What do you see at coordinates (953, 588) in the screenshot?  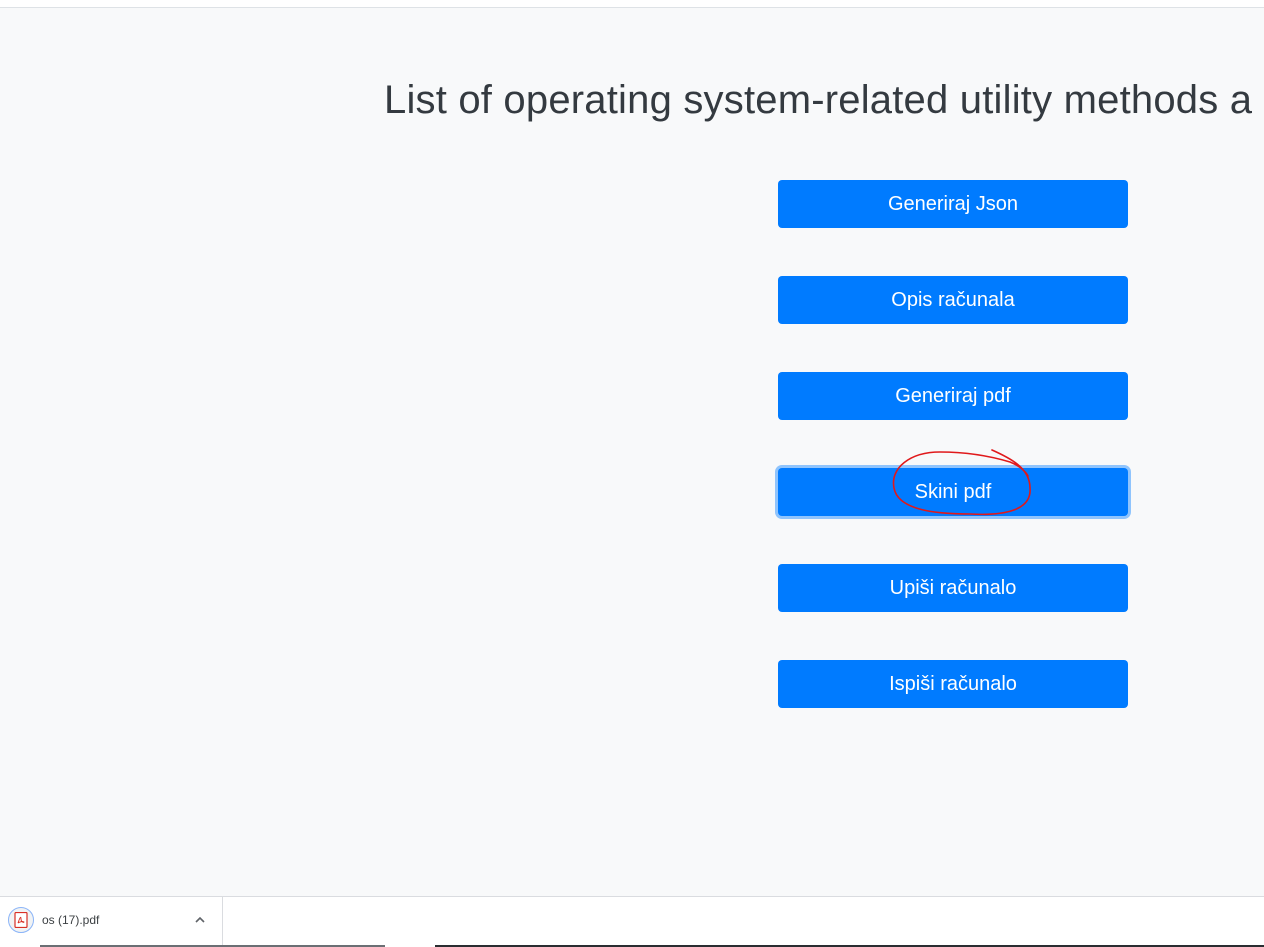 I see `upisi-racunalo-button: Upiši računalo` at bounding box center [953, 588].